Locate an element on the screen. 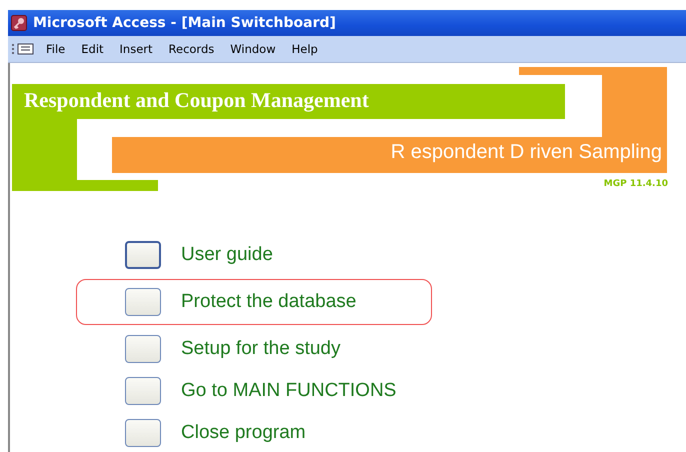  menu-item: Help is located at coordinates (305, 49).